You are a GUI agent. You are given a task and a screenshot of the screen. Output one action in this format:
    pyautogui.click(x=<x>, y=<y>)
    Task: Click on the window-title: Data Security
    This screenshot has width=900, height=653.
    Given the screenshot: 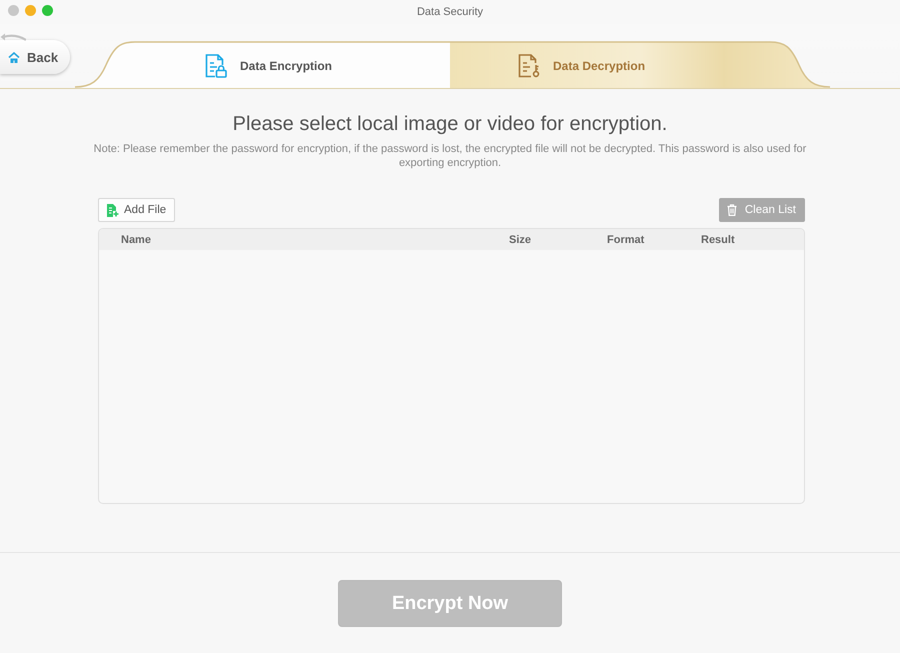 What is the action you would take?
    pyautogui.click(x=450, y=12)
    